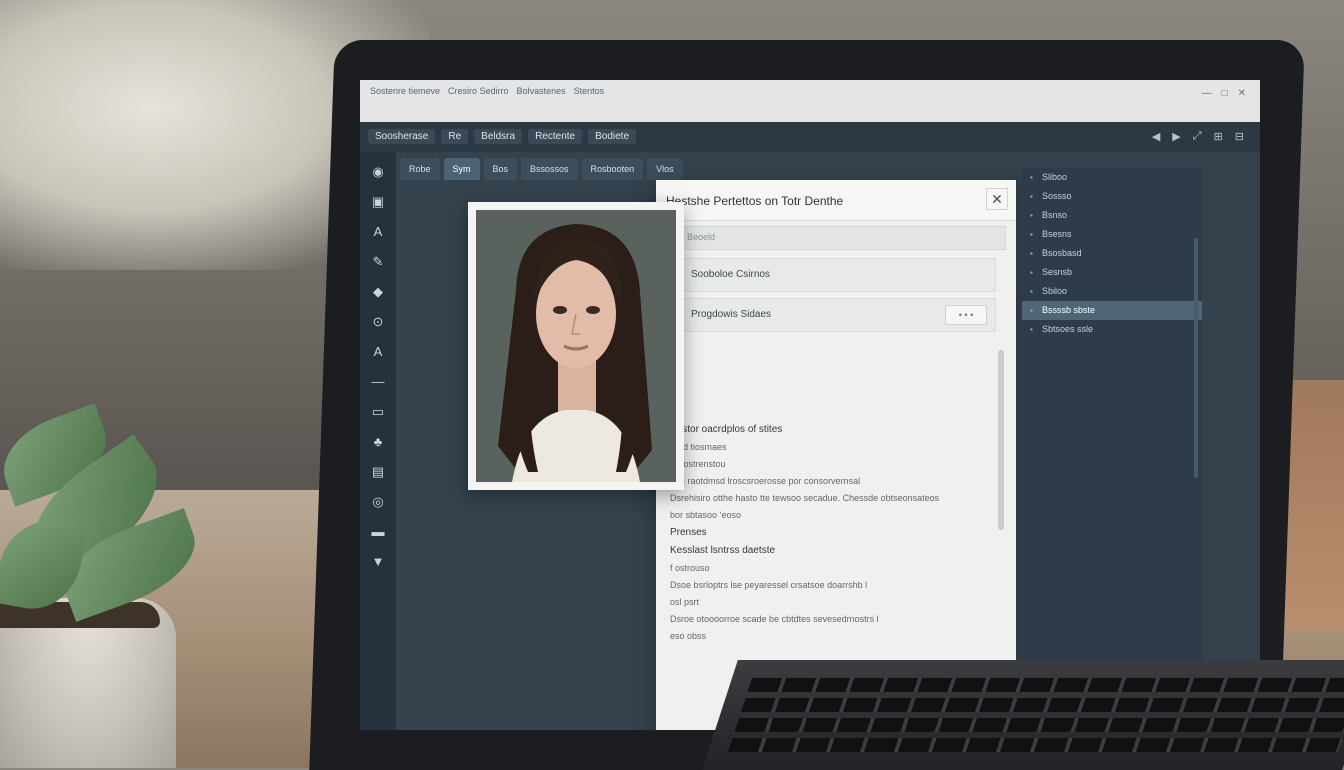 This screenshot has width=1344, height=770. I want to click on list-item: Sostor oacrdplos of stites, so click(726, 429).